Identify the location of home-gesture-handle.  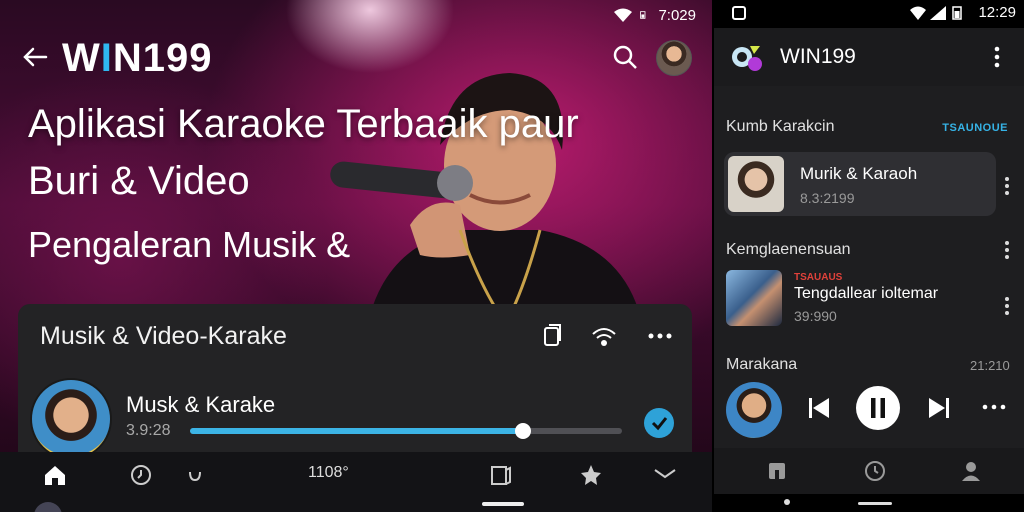
(875, 503).